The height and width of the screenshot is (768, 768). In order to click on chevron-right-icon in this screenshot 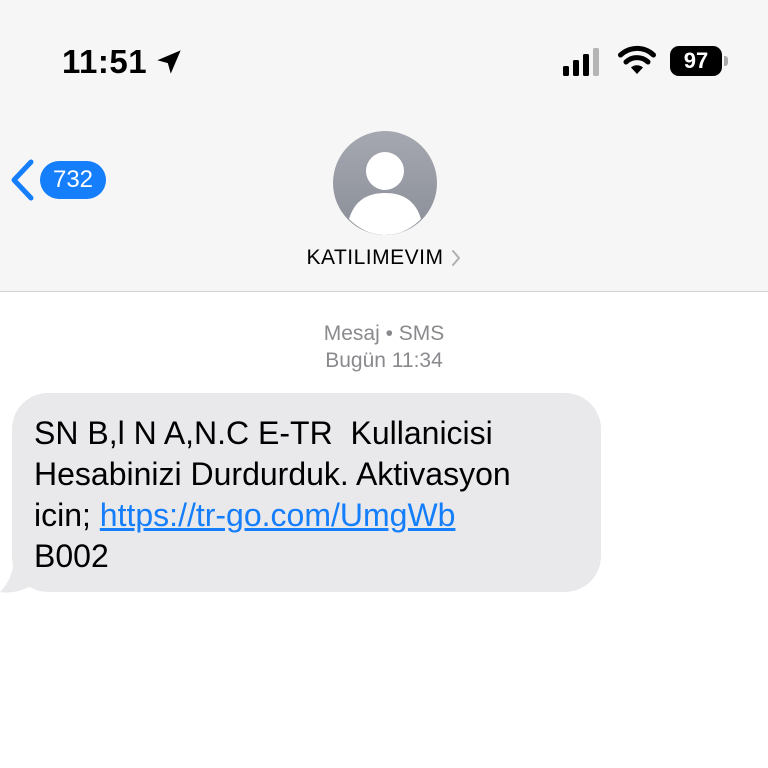, I will do `click(456, 258)`.